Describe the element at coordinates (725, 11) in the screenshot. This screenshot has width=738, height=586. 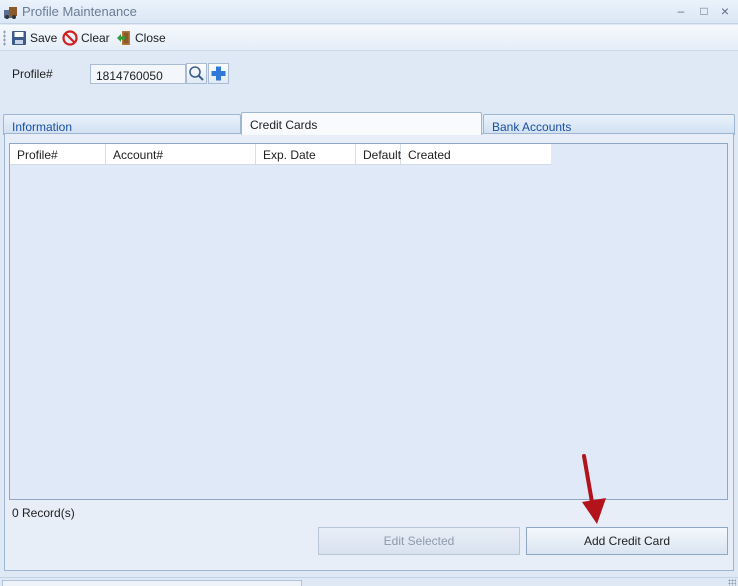
I see `close-window-button: ×` at that location.